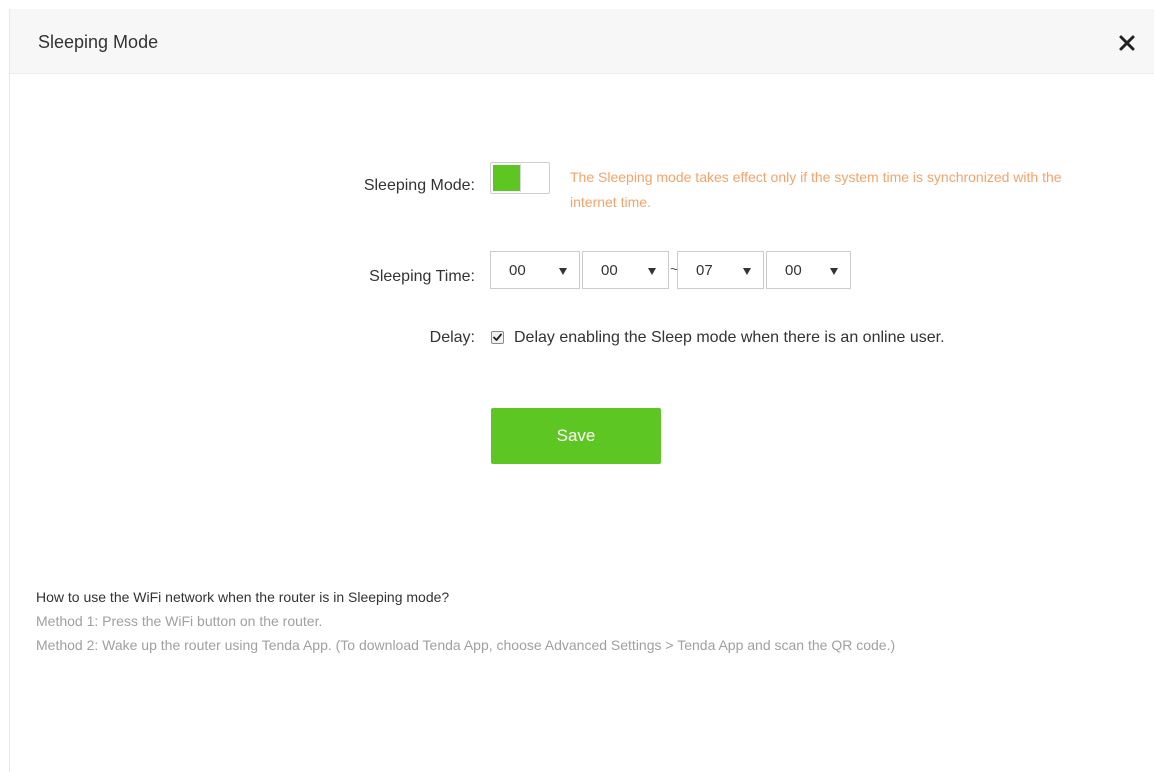 The width and height of the screenshot is (1154, 772). What do you see at coordinates (534, 178) in the screenshot?
I see `toggle-knob` at bounding box center [534, 178].